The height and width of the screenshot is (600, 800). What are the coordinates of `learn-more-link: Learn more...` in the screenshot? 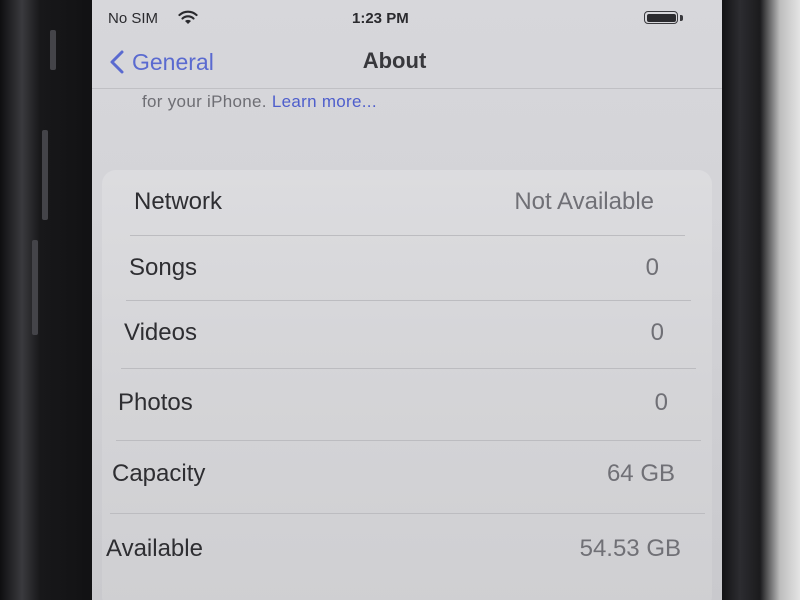 It's located at (324, 101).